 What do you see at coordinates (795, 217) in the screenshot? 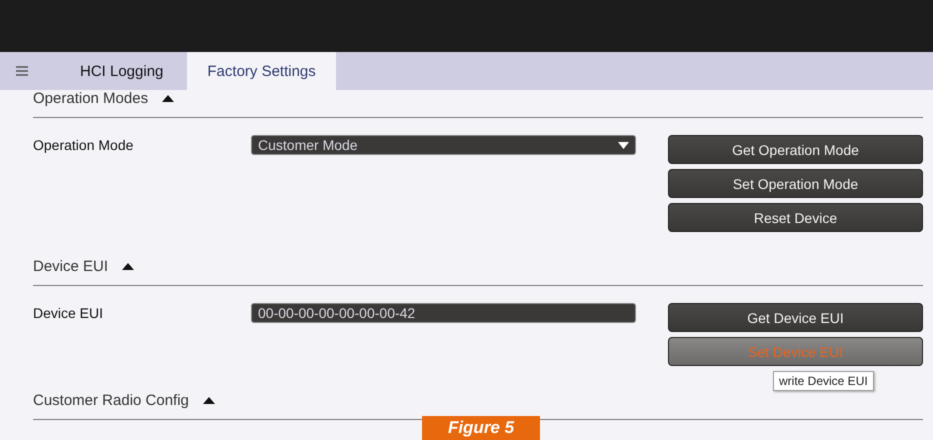
I see `button: Reset Device` at bounding box center [795, 217].